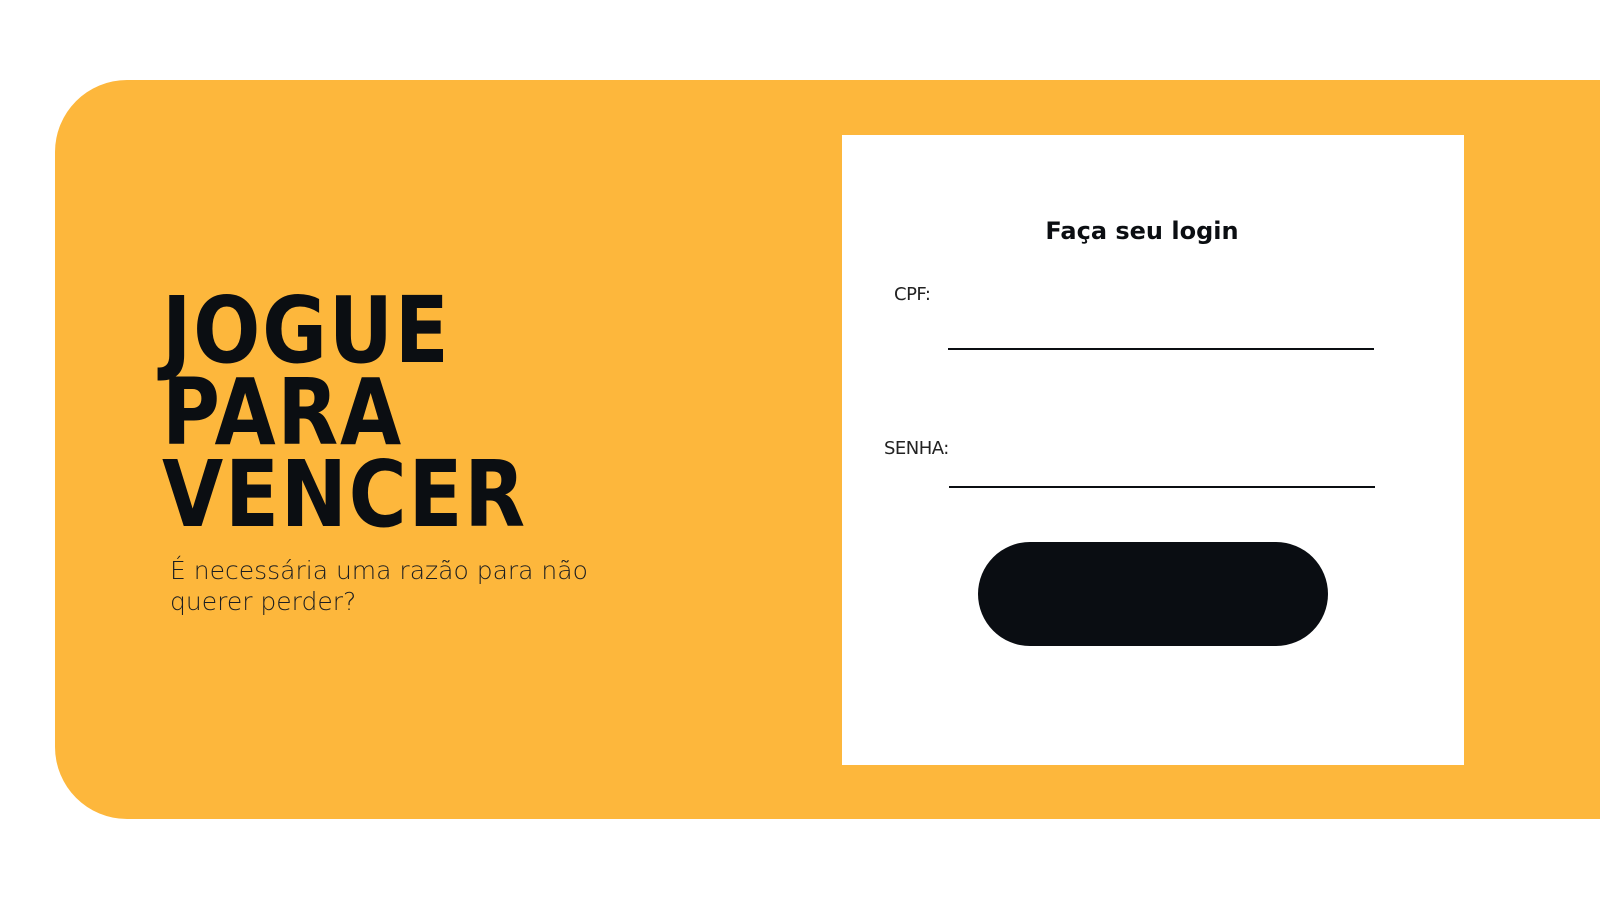  Describe the element at coordinates (374, 416) in the screenshot. I see `hero-headline: JOGUE PARA VENCER` at that location.